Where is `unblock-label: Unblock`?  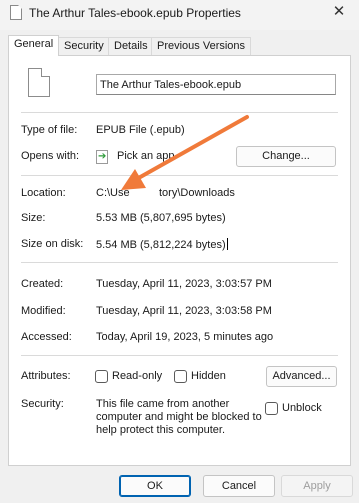 unblock-label: Unblock is located at coordinates (302, 408).